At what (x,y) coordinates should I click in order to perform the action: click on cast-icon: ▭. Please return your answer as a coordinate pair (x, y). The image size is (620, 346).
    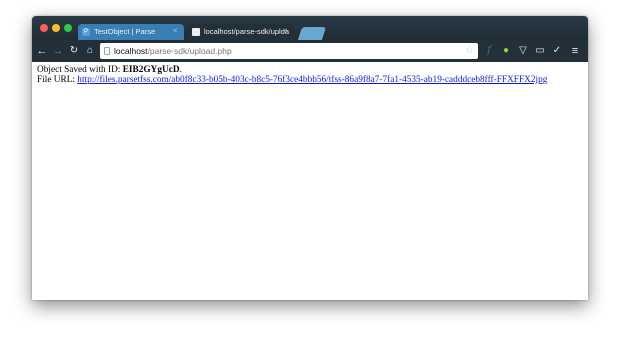
    Looking at the image, I should click on (540, 51).